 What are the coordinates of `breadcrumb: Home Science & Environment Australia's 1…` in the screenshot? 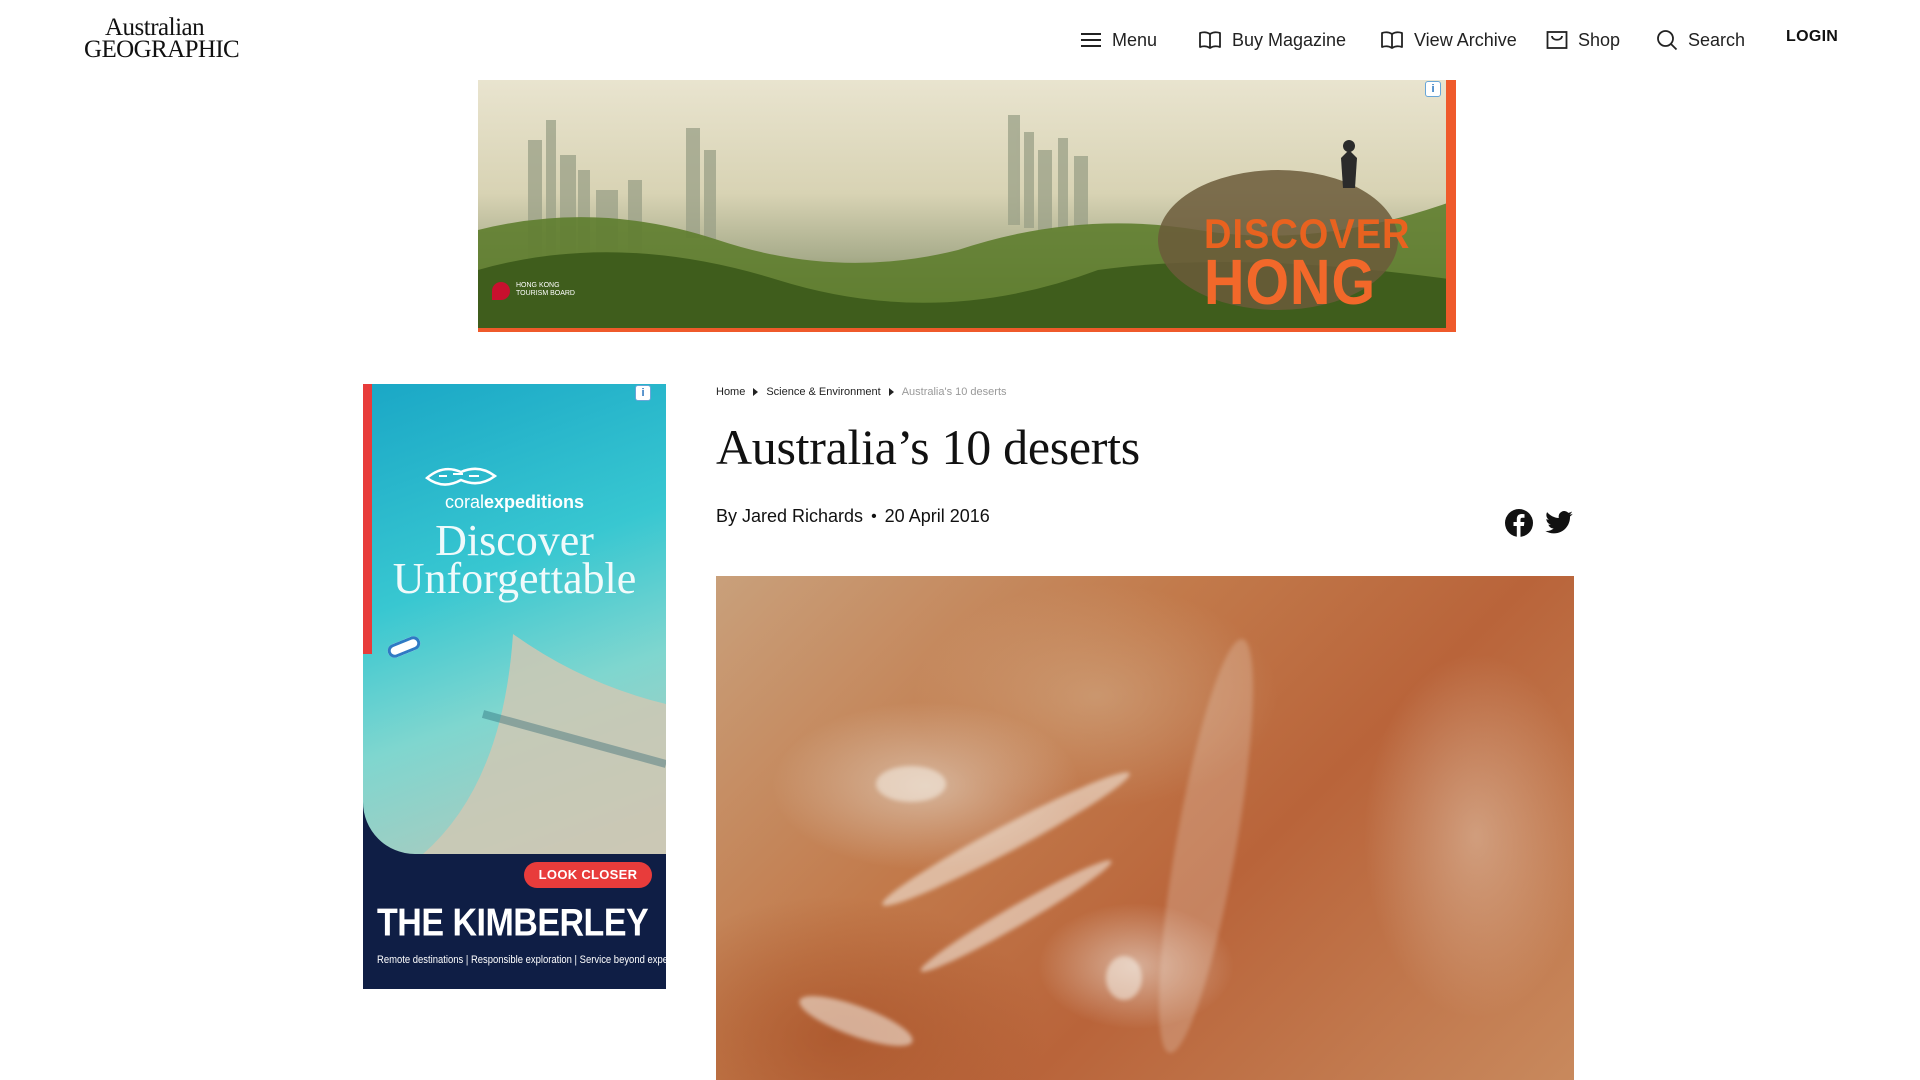 It's located at (861, 392).